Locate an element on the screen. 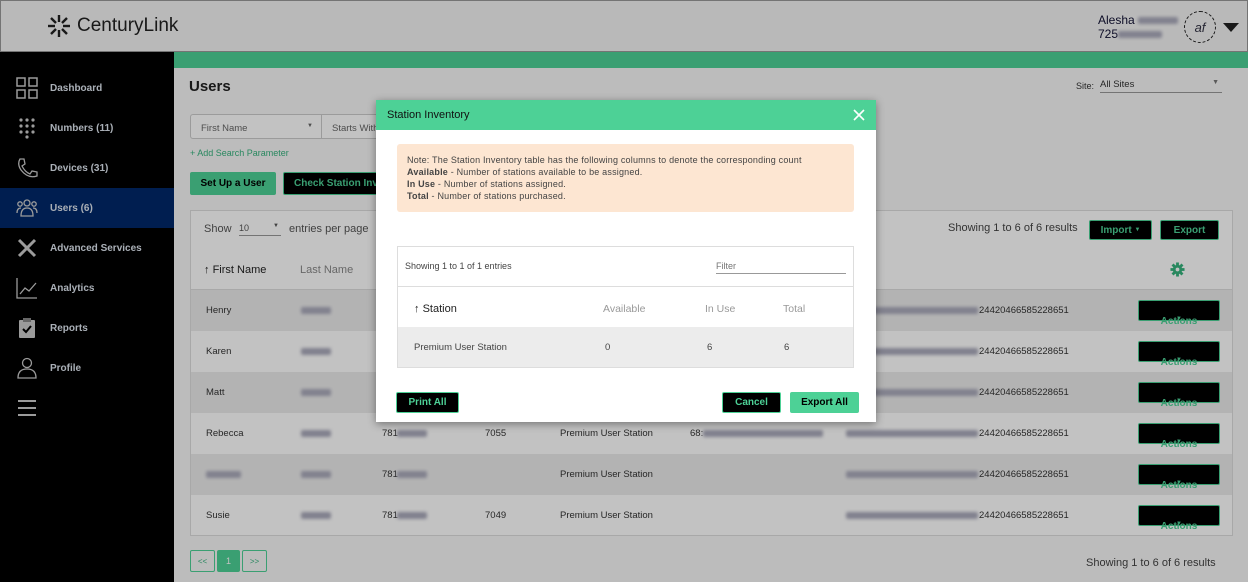 The image size is (1248, 582). column-header-station: ↑ Station is located at coordinates (435, 309).